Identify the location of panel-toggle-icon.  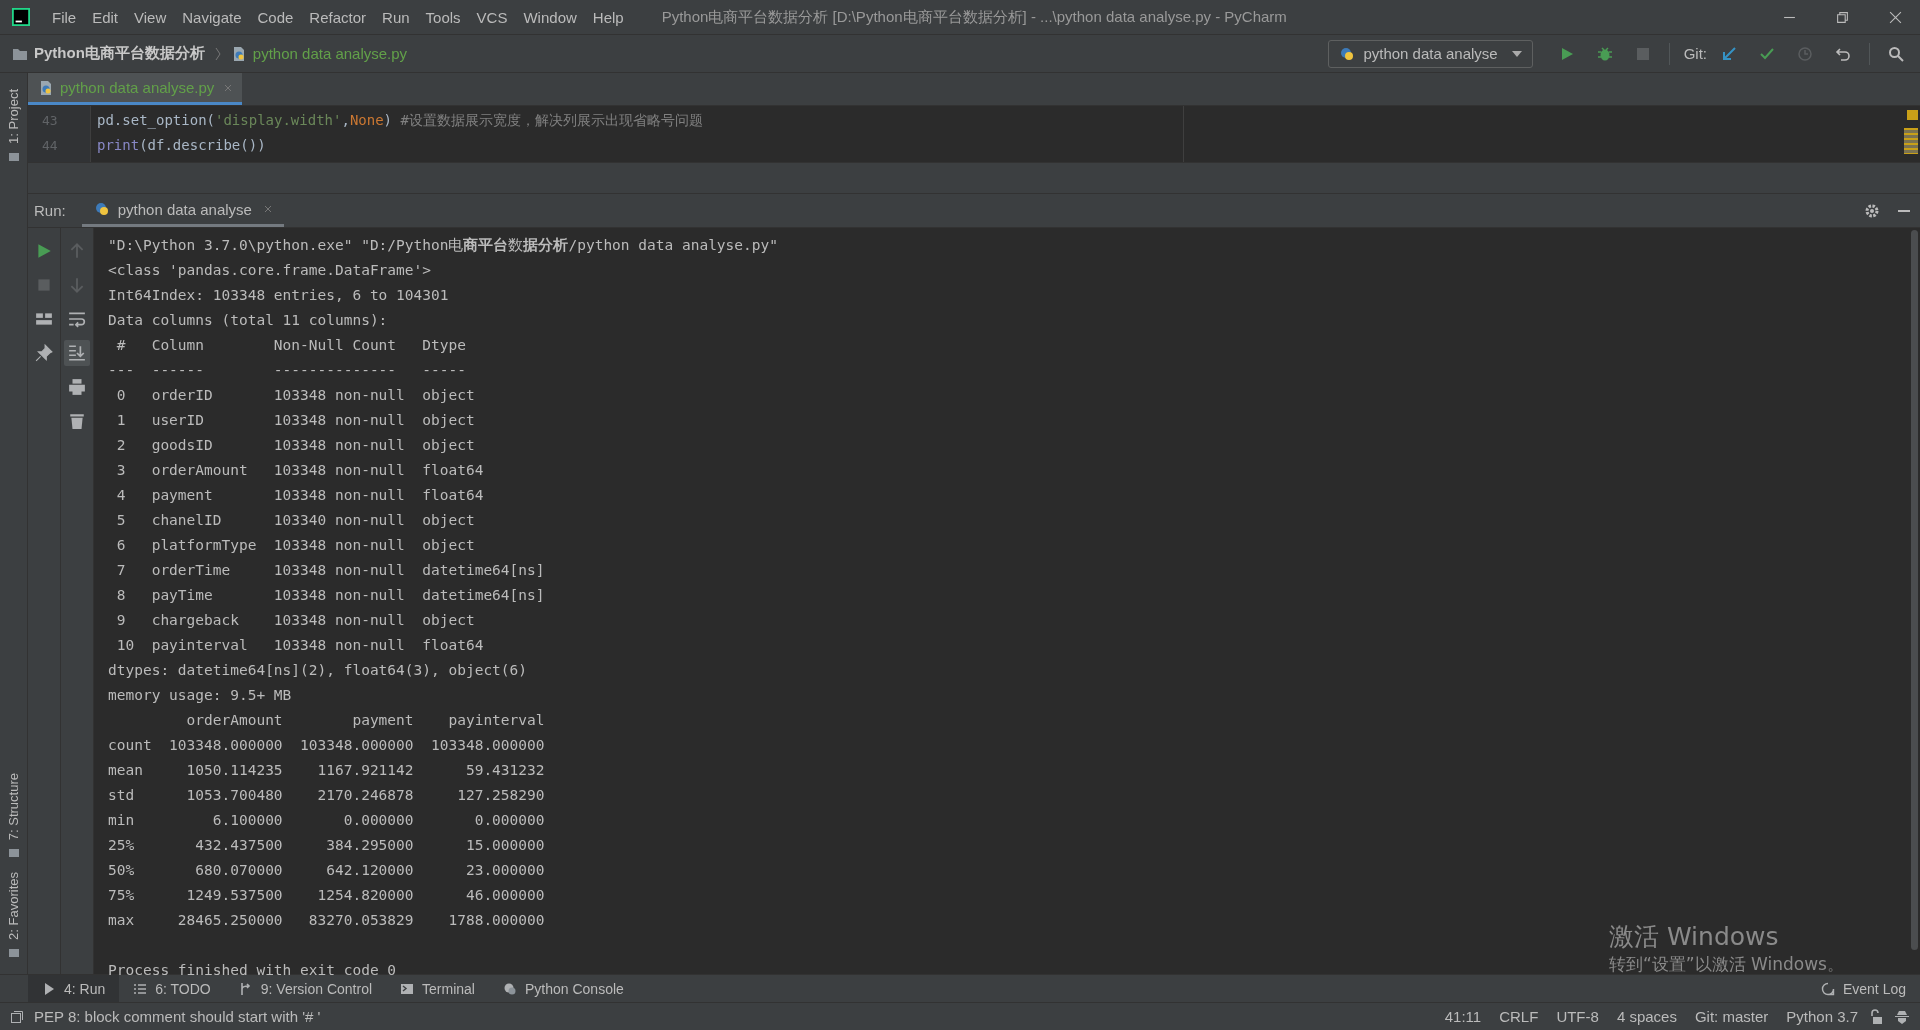
(17, 1016).